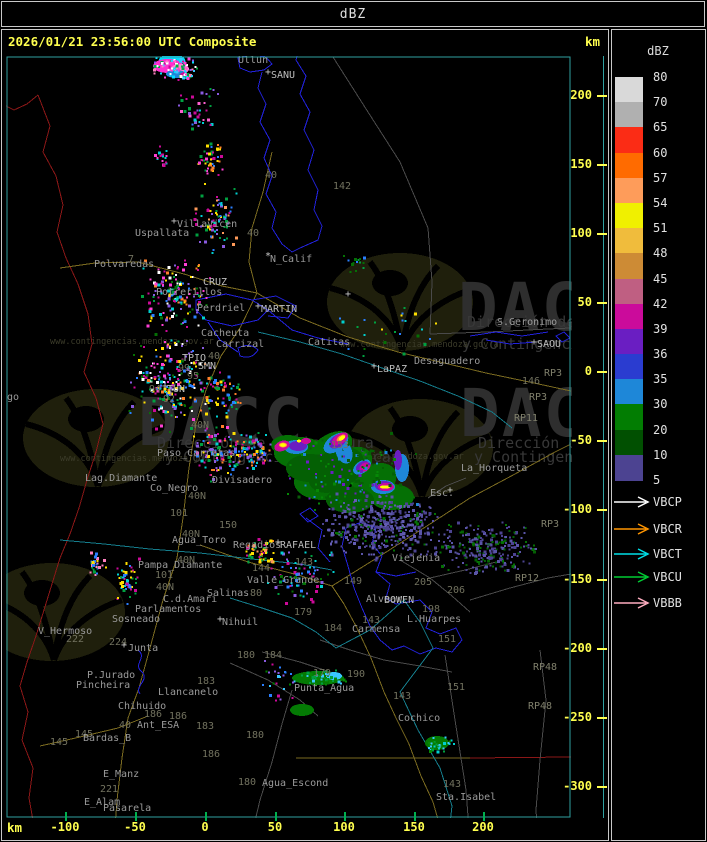  Describe the element at coordinates (658, 435) in the screenshot. I see `colorbar-panel` at that location.